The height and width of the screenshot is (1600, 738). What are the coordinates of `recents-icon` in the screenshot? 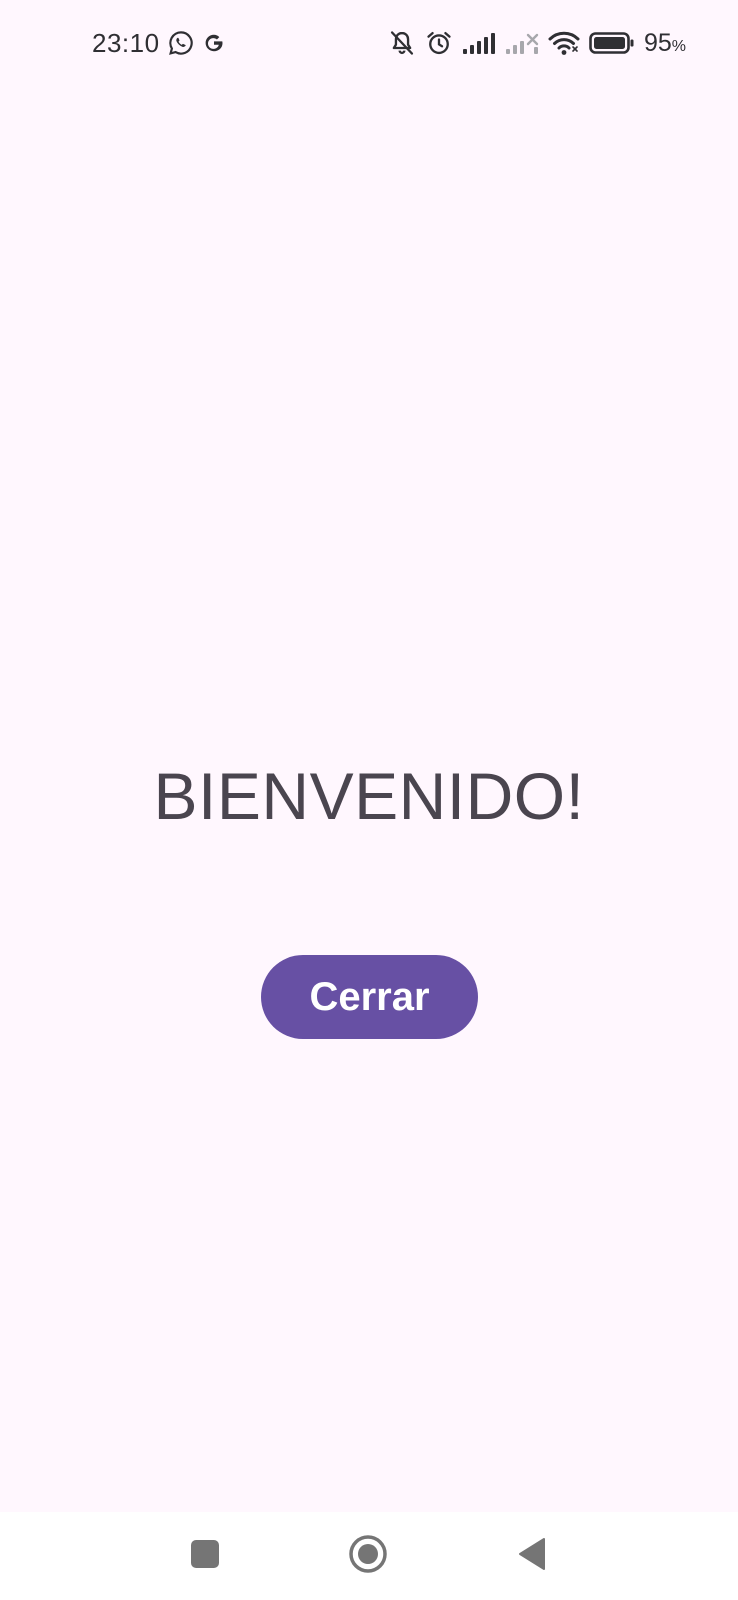 It's located at (205, 1556).